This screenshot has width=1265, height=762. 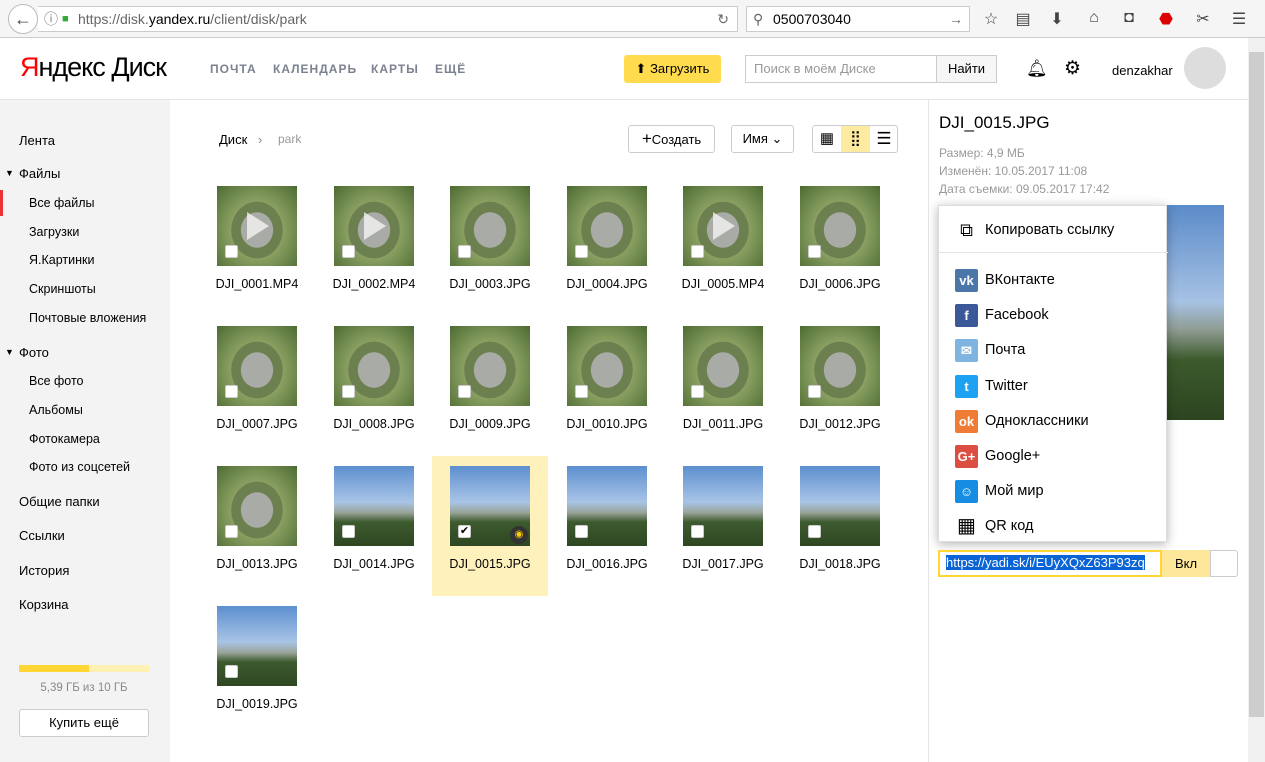 I want to click on nav-mail: ПОЧТА, so click(x=233, y=69).